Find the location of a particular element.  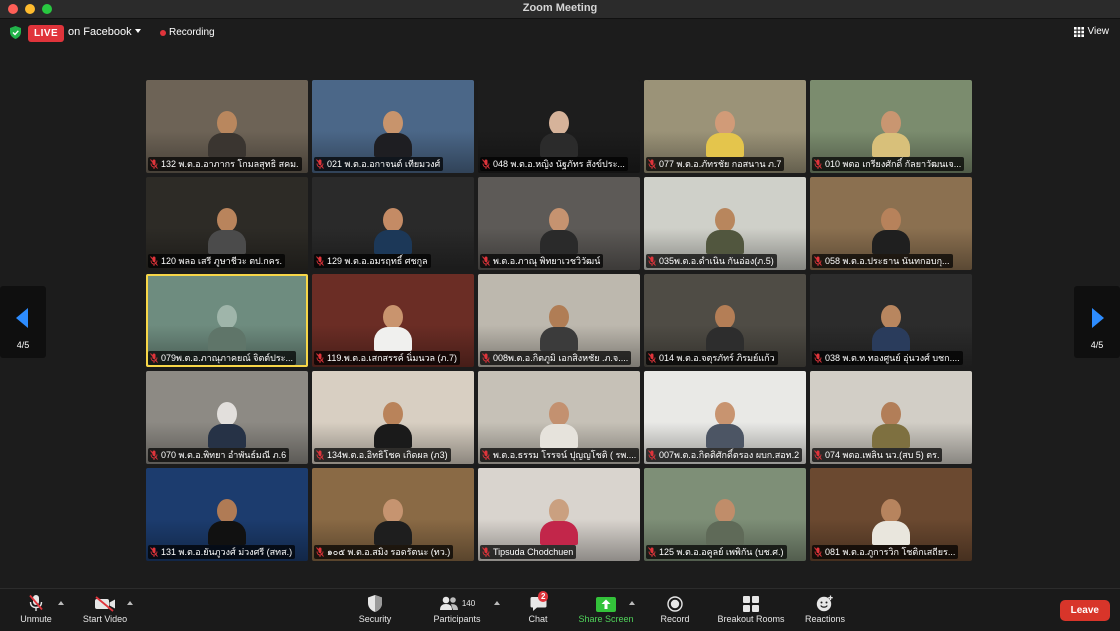

participant-video-tile: Tipsuda Chodchuen is located at coordinates (559, 514).